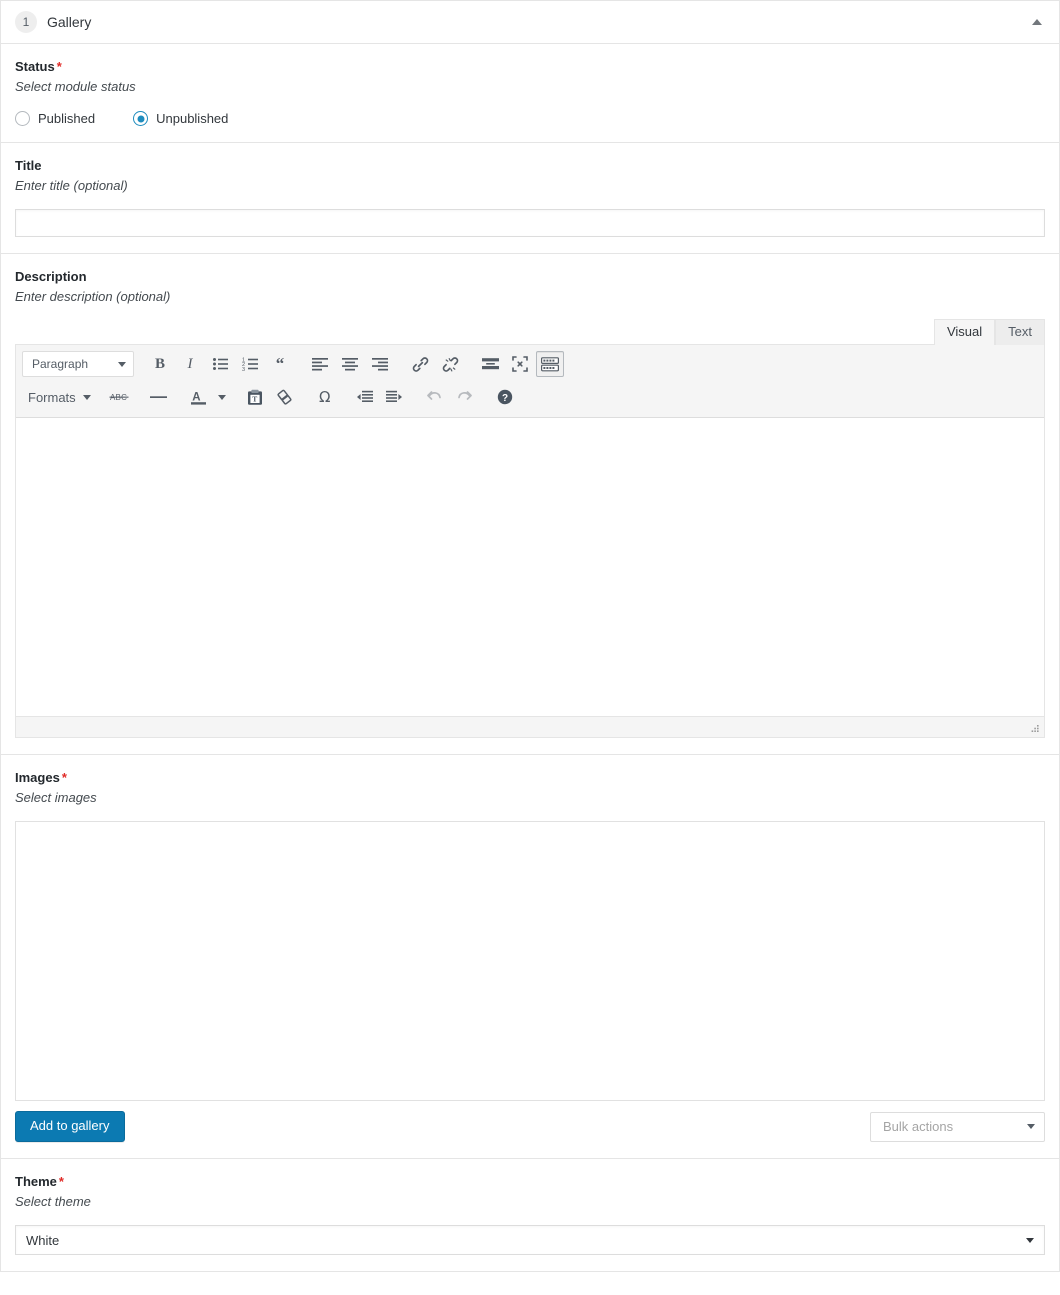  Describe the element at coordinates (530, 778) in the screenshot. I see `images-label: Images *` at that location.